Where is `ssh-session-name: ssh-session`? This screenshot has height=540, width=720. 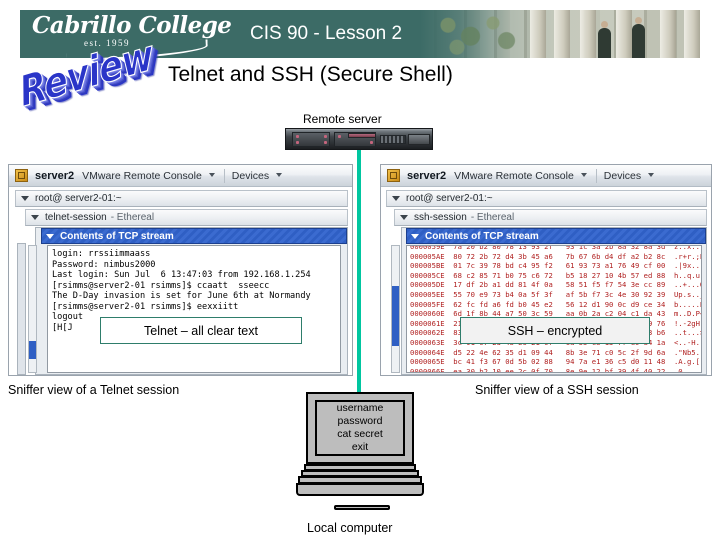 ssh-session-name: ssh-session is located at coordinates (440, 217).